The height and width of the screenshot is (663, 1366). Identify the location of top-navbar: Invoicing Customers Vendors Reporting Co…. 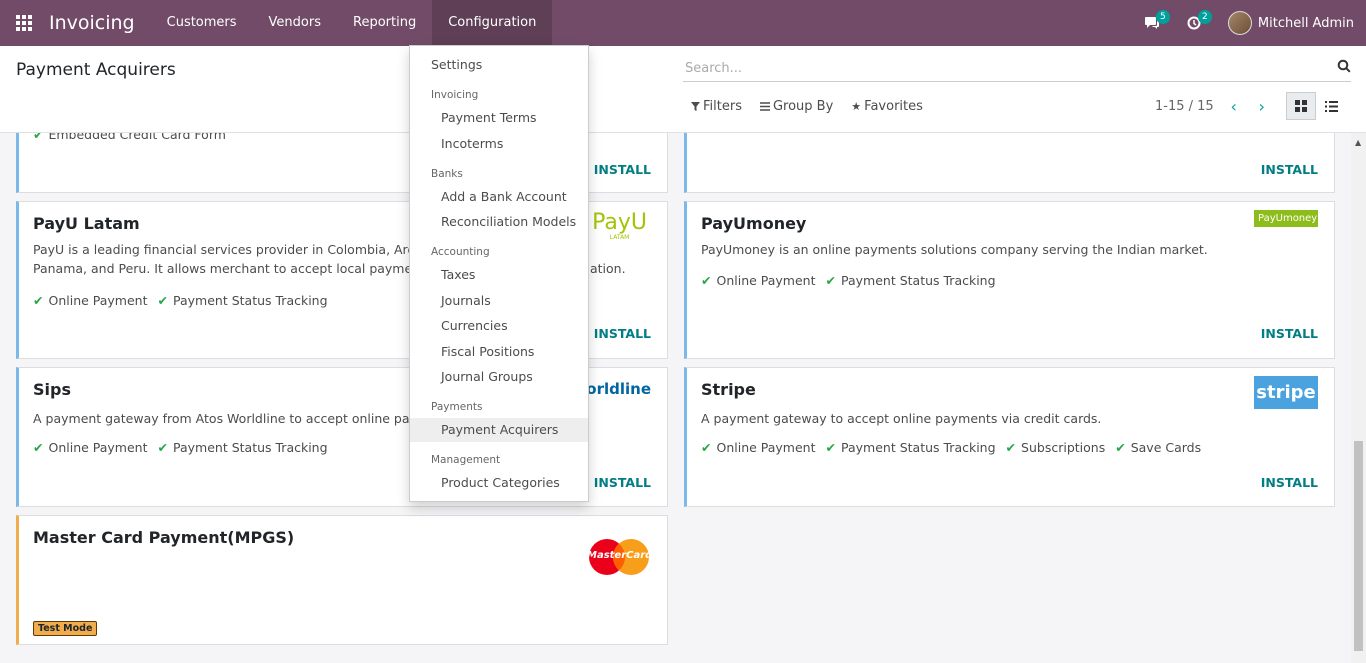
(683, 23).